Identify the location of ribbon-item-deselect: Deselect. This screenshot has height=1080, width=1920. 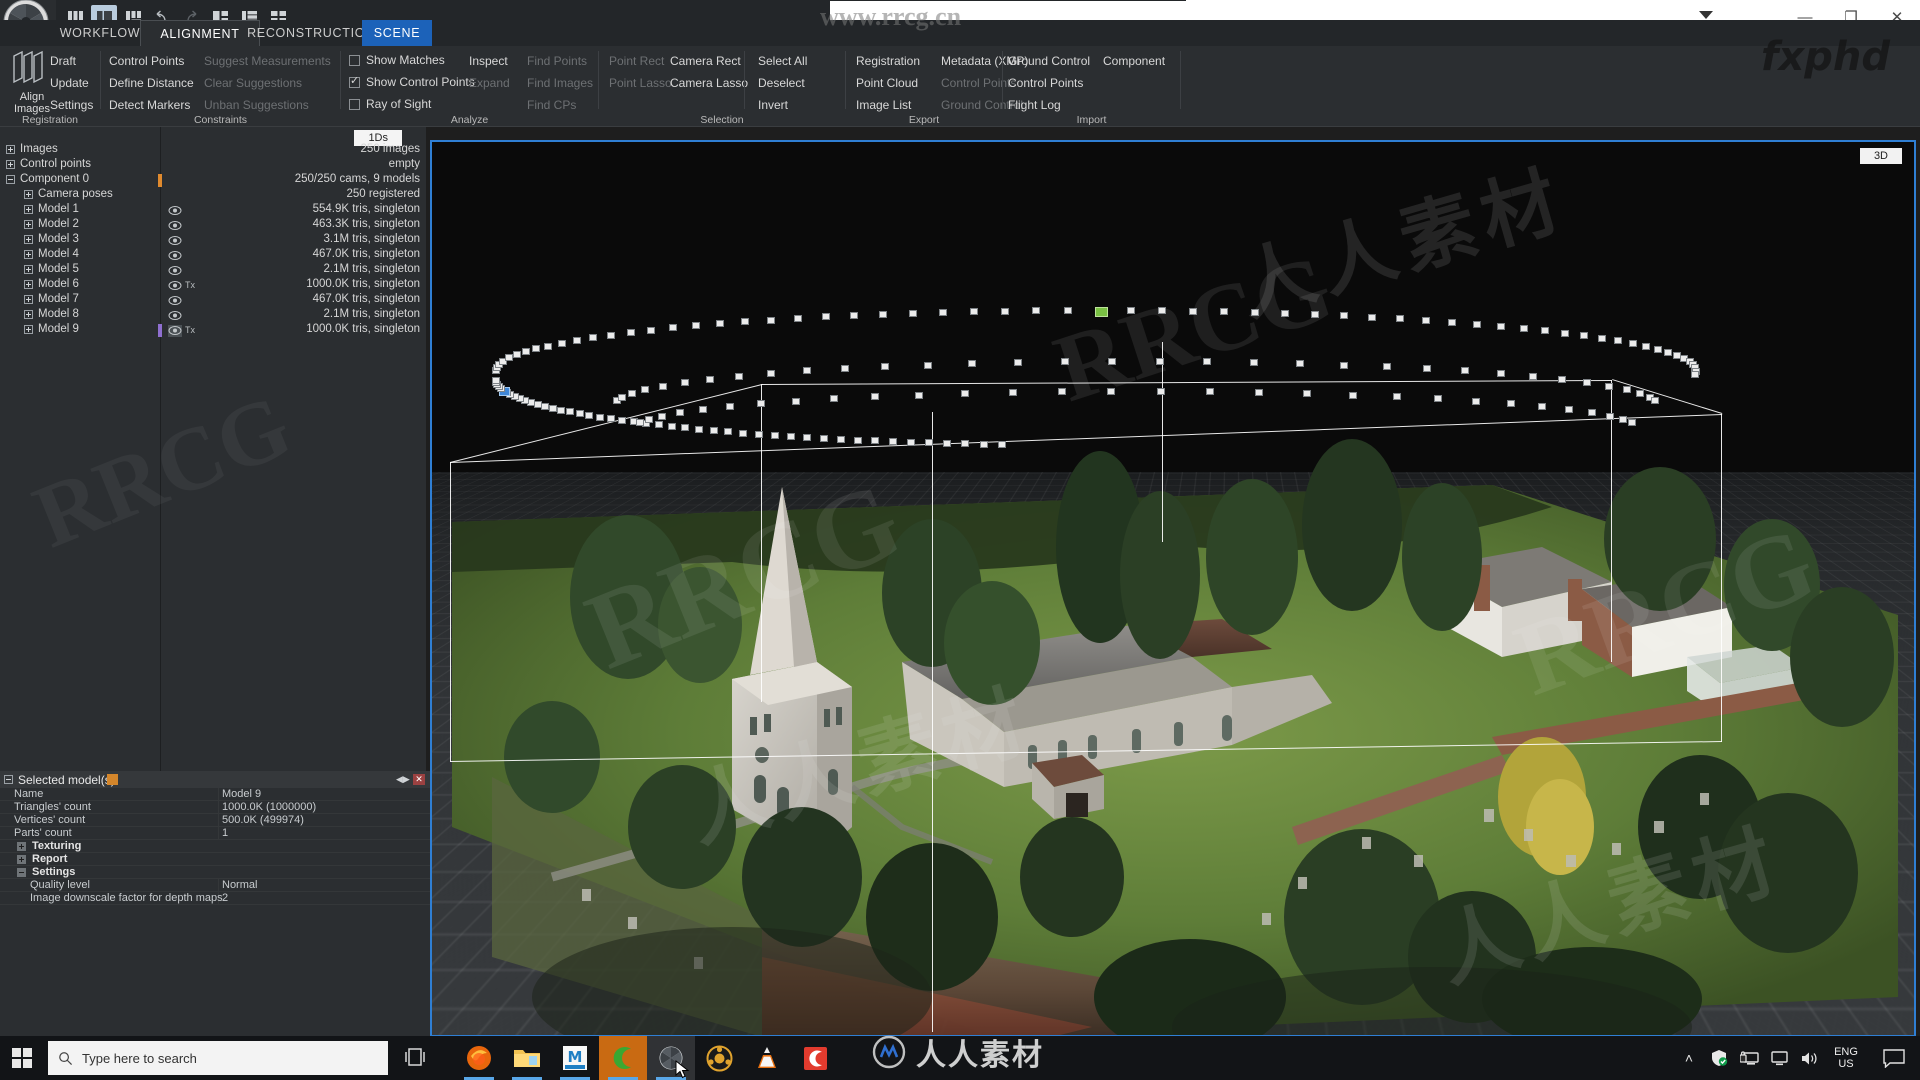
(781, 83).